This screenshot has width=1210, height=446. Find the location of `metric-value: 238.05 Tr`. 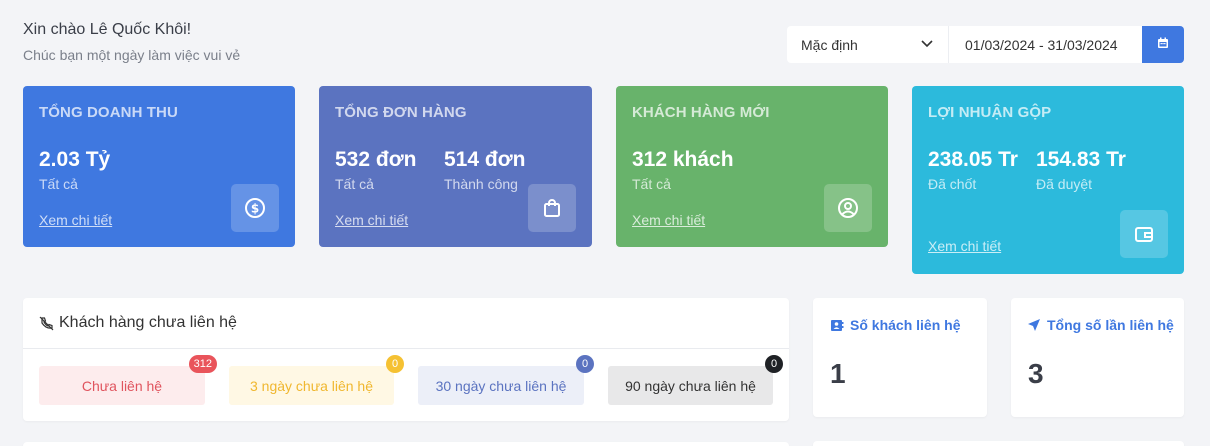

metric-value: 238.05 Tr is located at coordinates (973, 159).